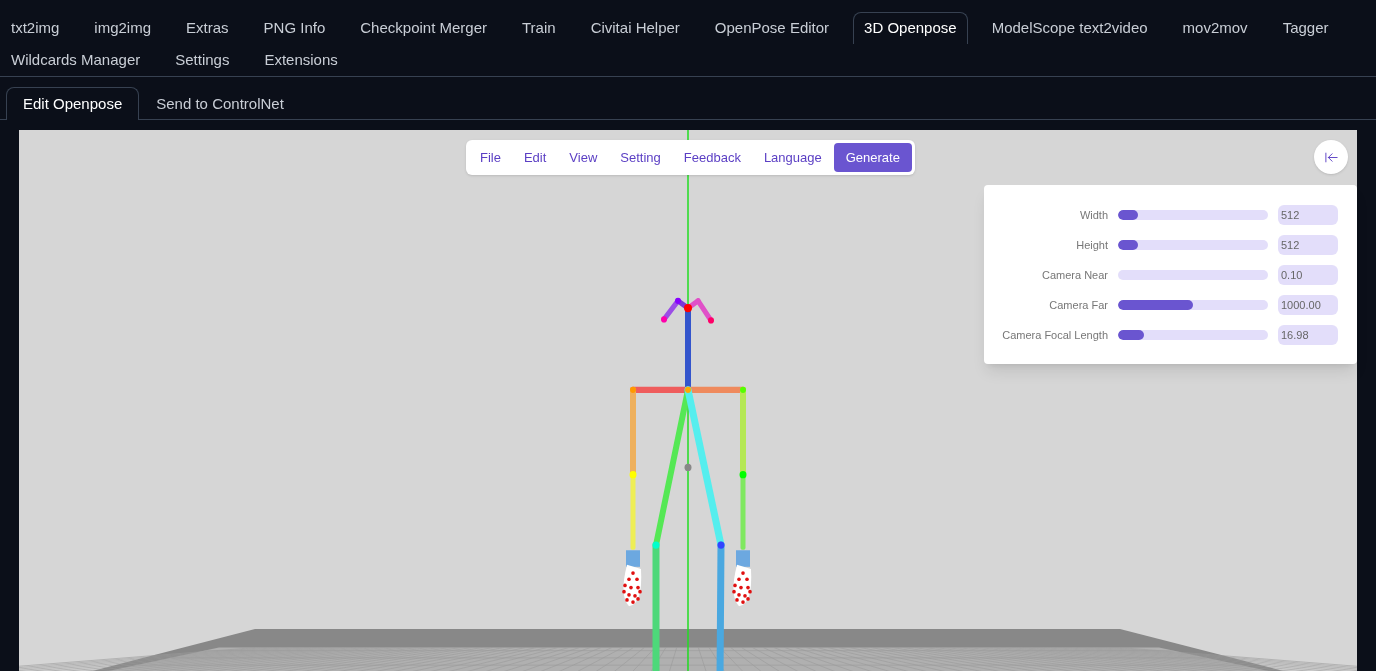 This screenshot has height=671, width=1376. I want to click on menu-item: Setting, so click(640, 157).